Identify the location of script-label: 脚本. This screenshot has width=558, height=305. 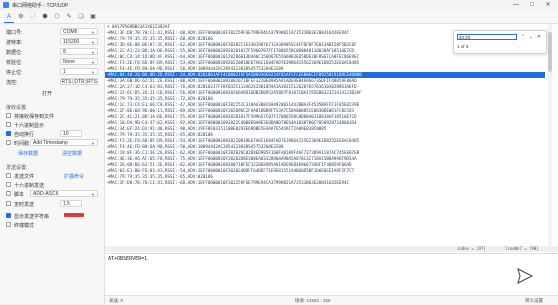
(19, 195).